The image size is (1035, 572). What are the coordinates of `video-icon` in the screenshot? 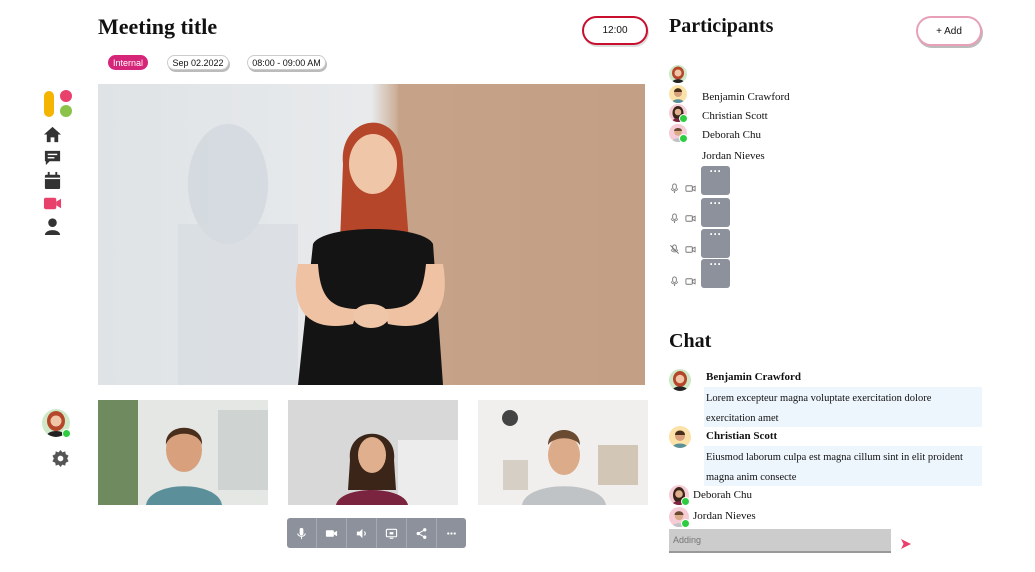 It's located at (52, 203).